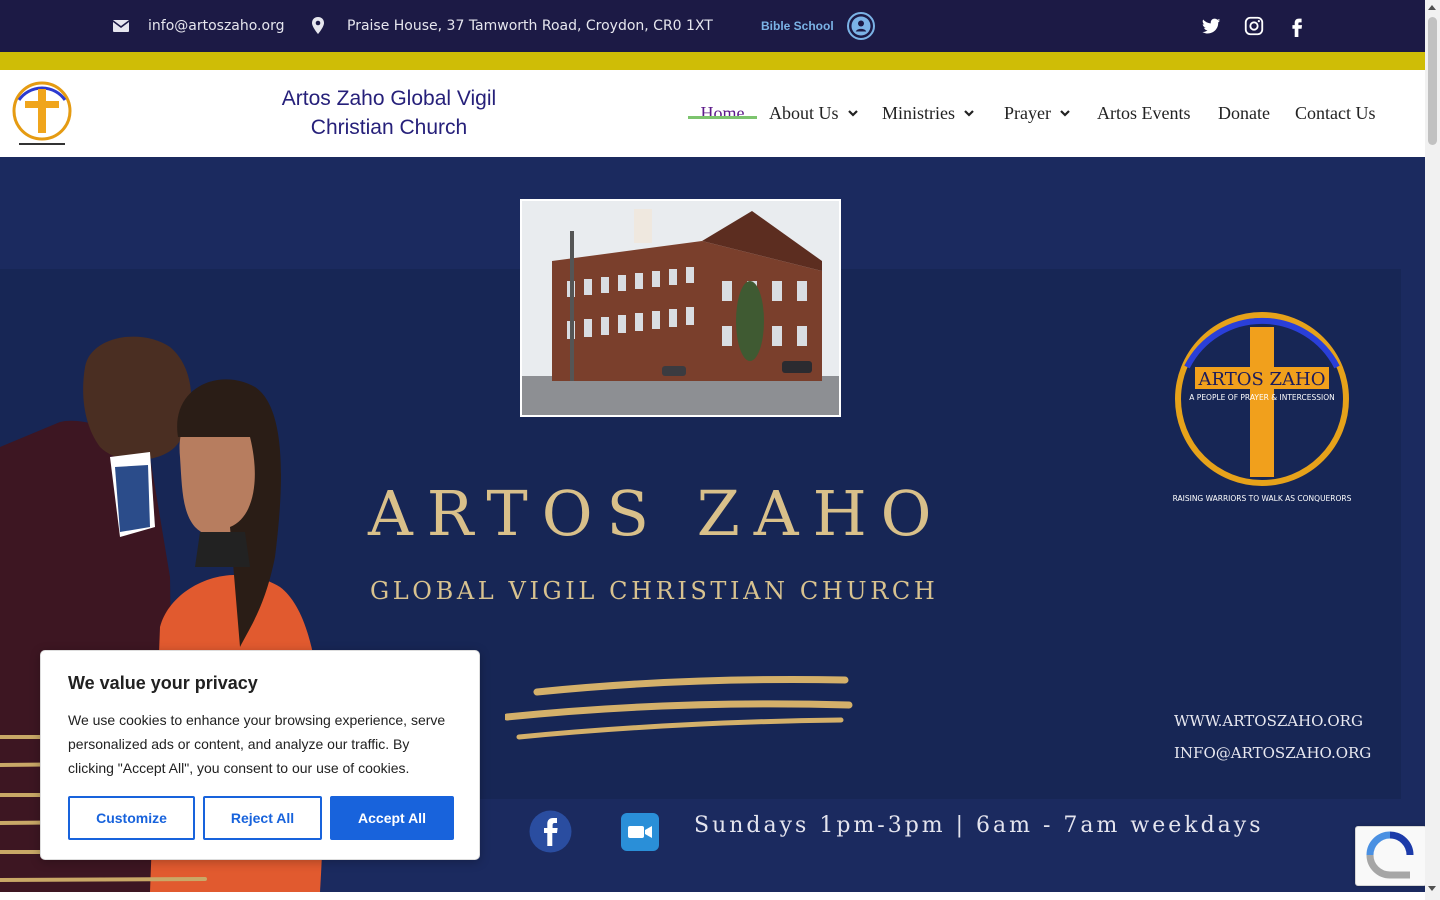 The height and width of the screenshot is (900, 1440). Describe the element at coordinates (42, 113) in the screenshot. I see `church-logo` at that location.